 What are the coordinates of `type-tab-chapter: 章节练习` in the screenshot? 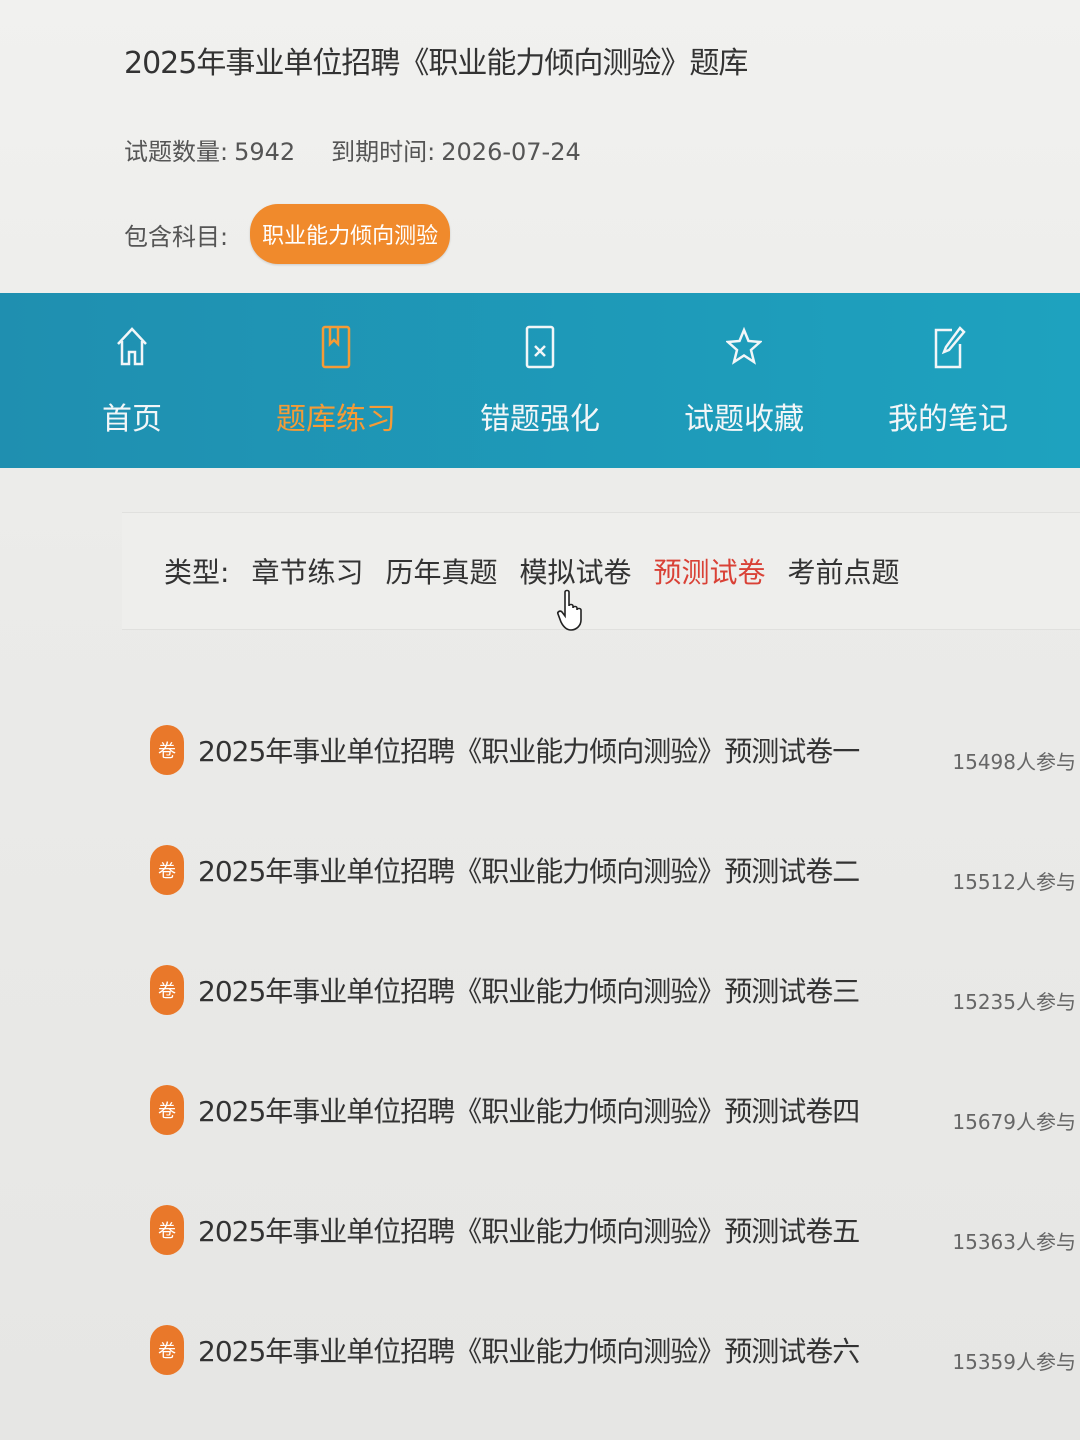 It's located at (307, 571).